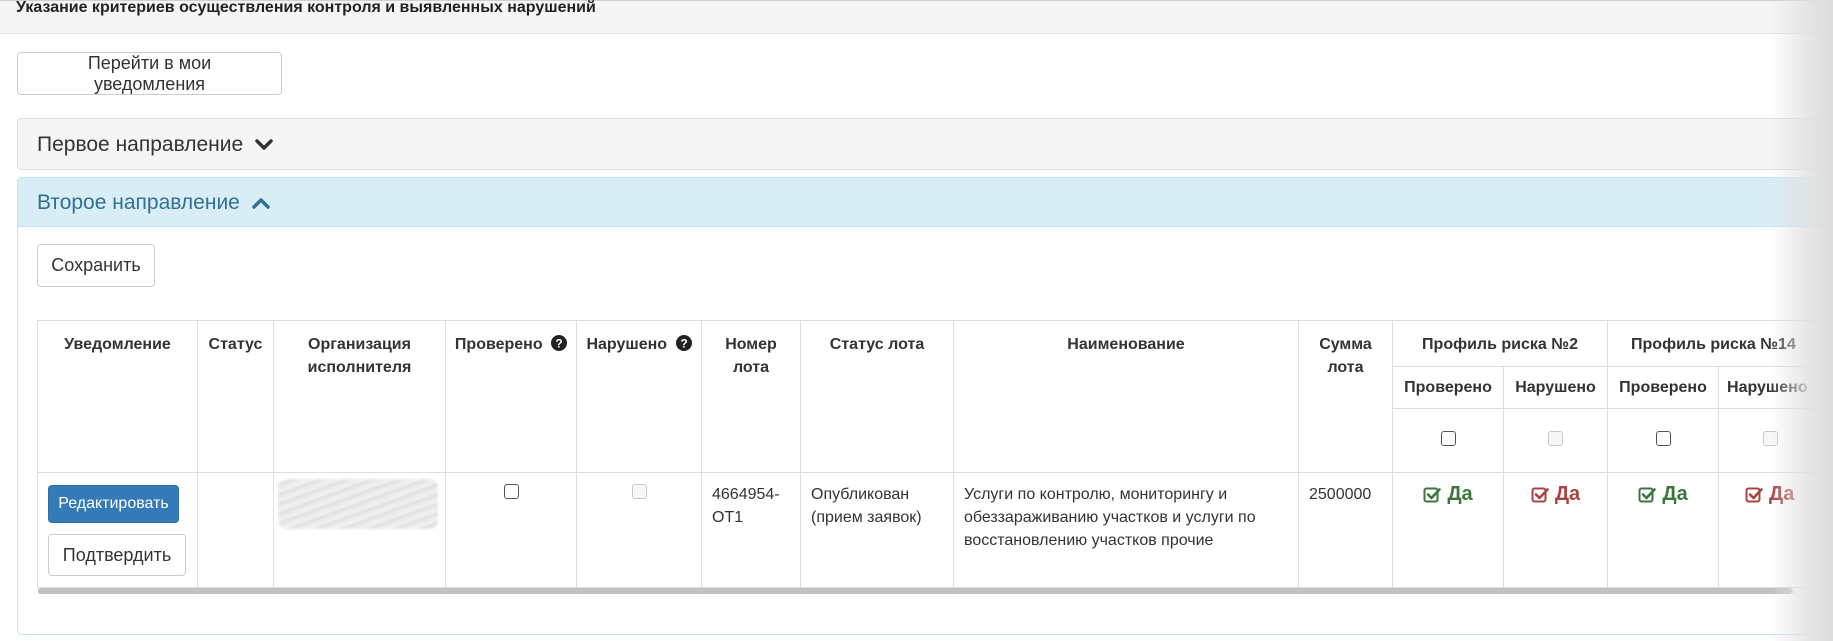 The image size is (1833, 641). I want to click on violated-checkbox, so click(639, 491).